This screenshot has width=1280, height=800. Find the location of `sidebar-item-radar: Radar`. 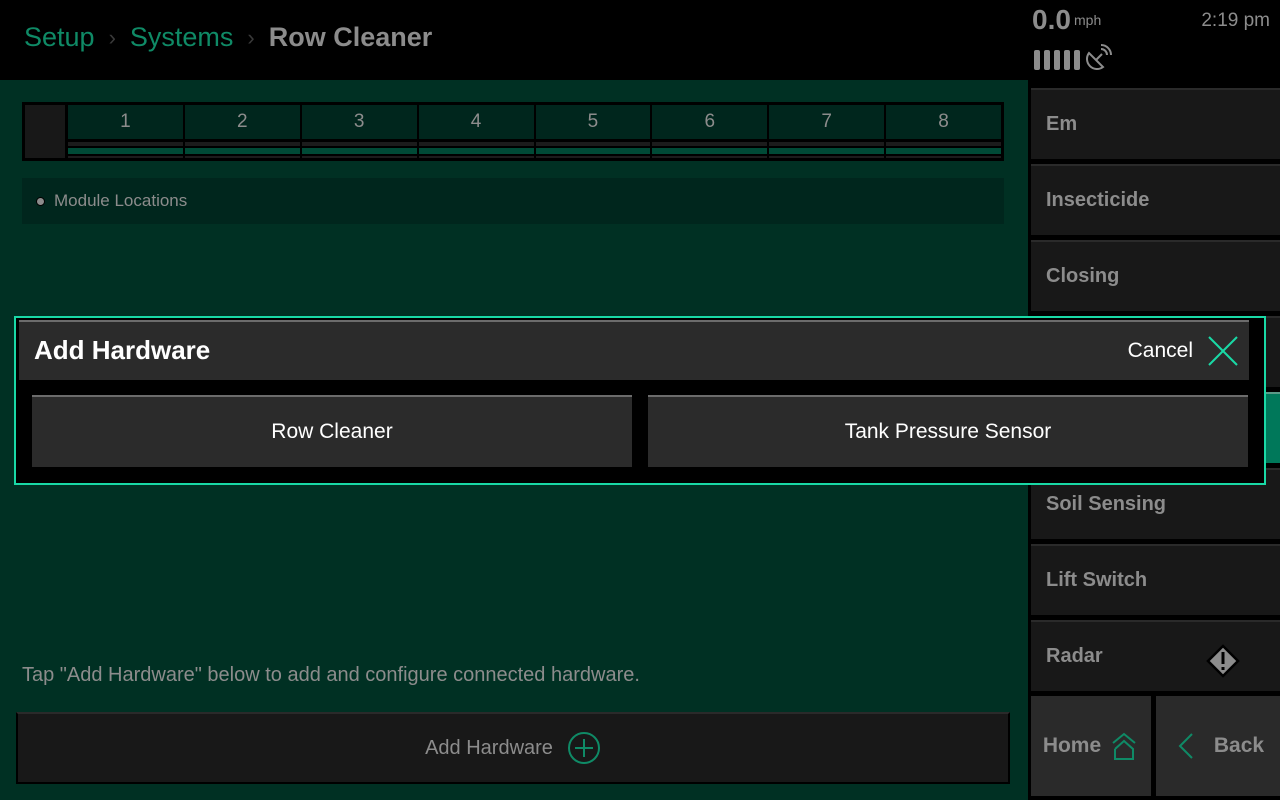

sidebar-item-radar: Radar is located at coordinates (1155, 655).